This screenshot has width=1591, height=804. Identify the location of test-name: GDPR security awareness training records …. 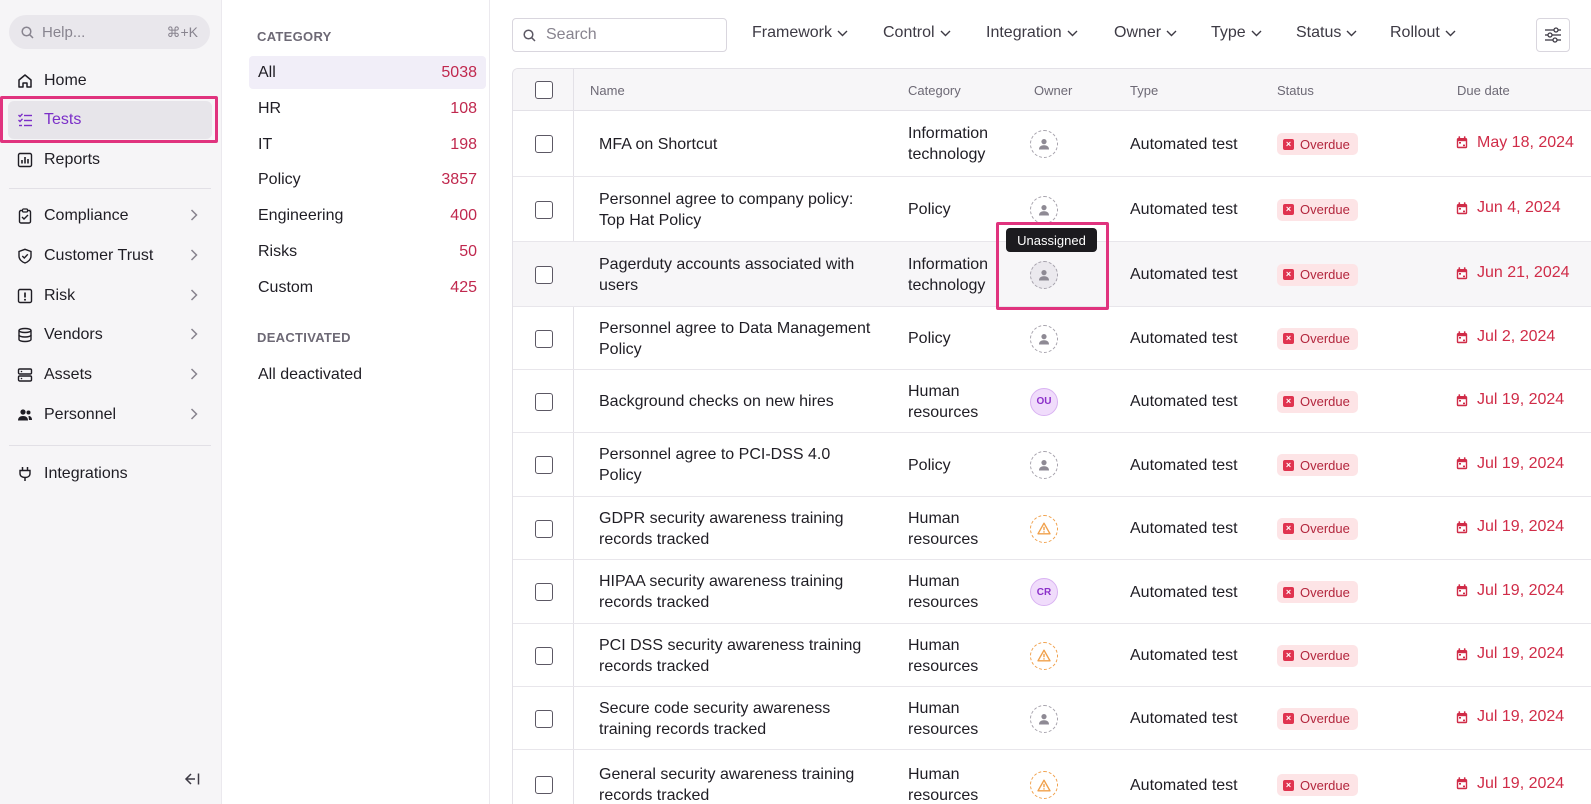
(739, 529).